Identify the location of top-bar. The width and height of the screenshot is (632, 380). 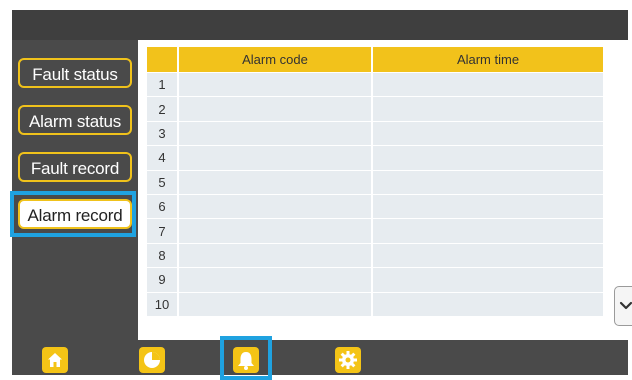
(320, 25).